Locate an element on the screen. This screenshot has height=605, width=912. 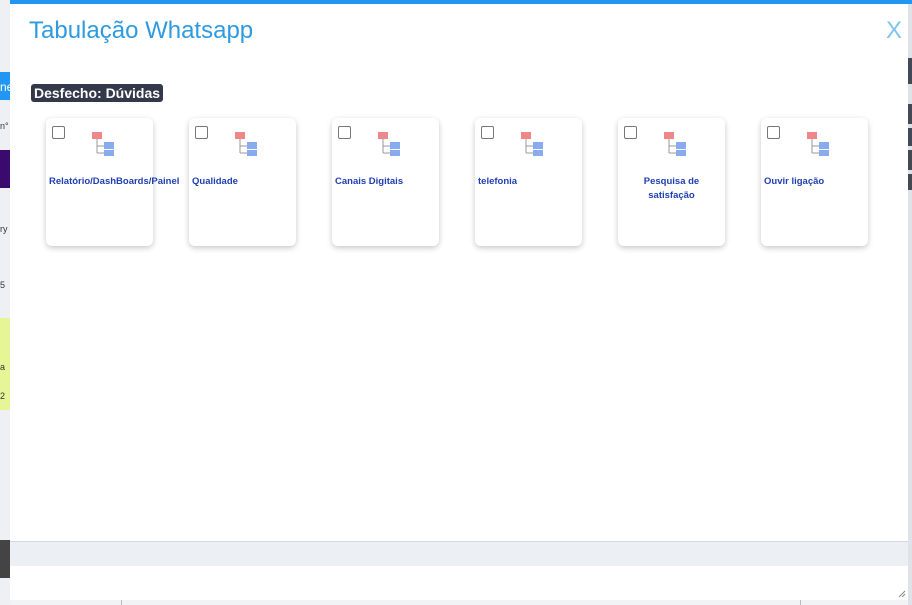
background-fragment: 5 is located at coordinates (3, 285).